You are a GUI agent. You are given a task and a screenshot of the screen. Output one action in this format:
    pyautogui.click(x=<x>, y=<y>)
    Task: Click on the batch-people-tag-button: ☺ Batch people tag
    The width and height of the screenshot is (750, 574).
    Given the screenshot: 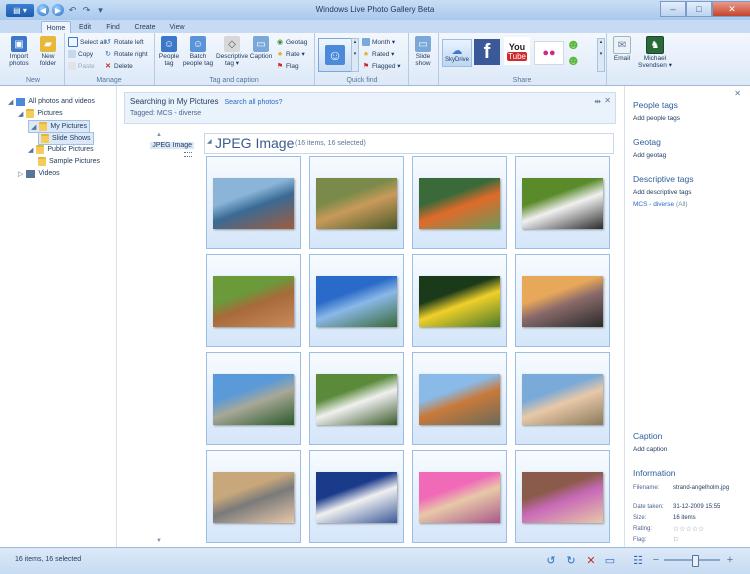 What is the action you would take?
    pyautogui.click(x=198, y=51)
    